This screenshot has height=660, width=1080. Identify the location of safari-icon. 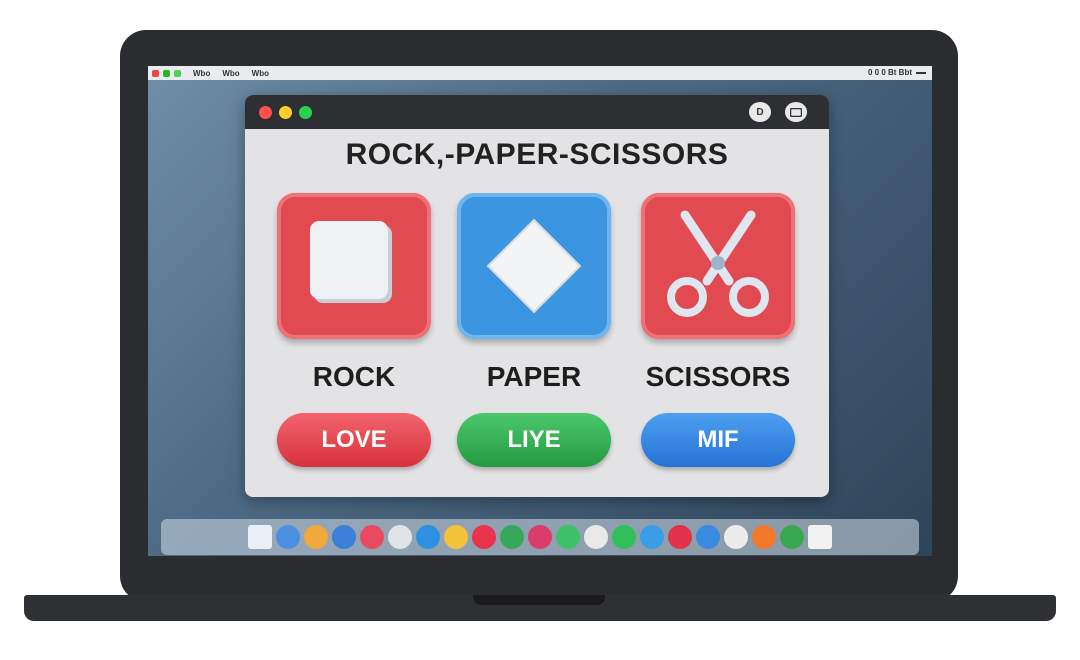
(288, 537).